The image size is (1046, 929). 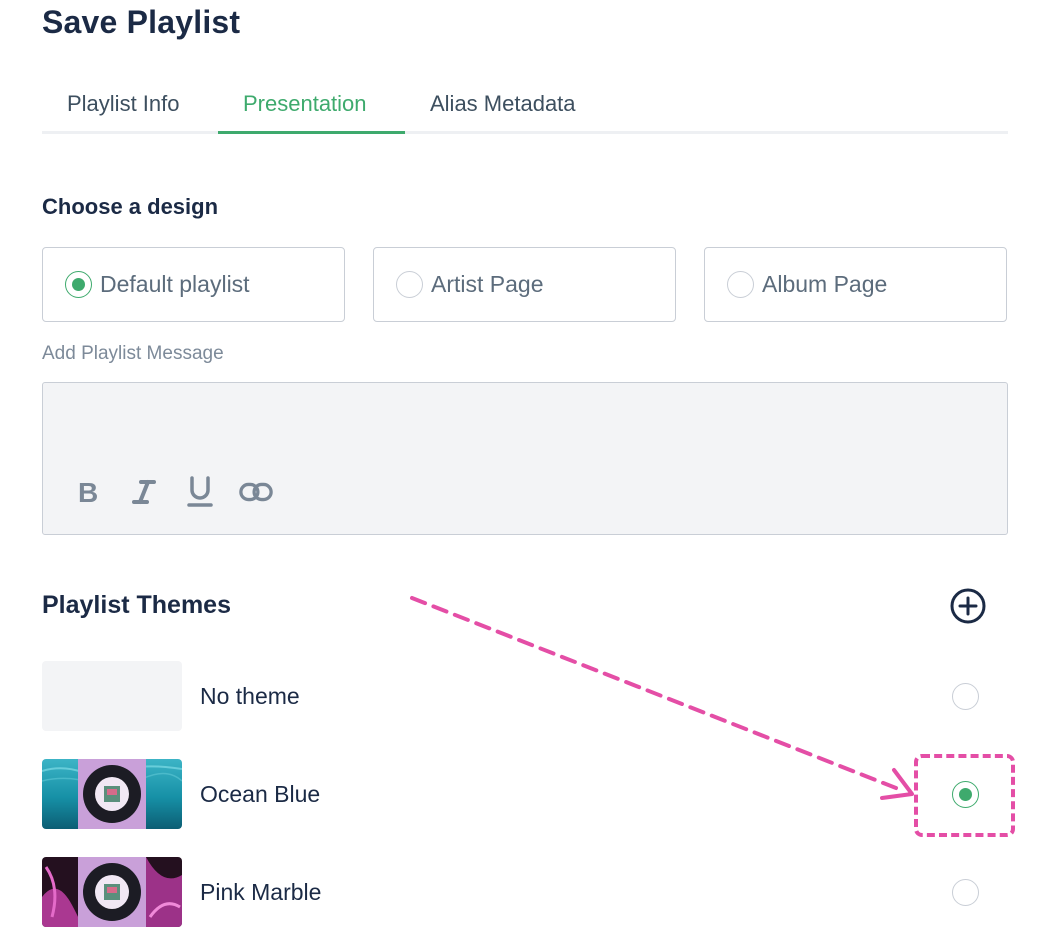 What do you see at coordinates (175, 284) in the screenshot?
I see `design-option-label: Default playlist` at bounding box center [175, 284].